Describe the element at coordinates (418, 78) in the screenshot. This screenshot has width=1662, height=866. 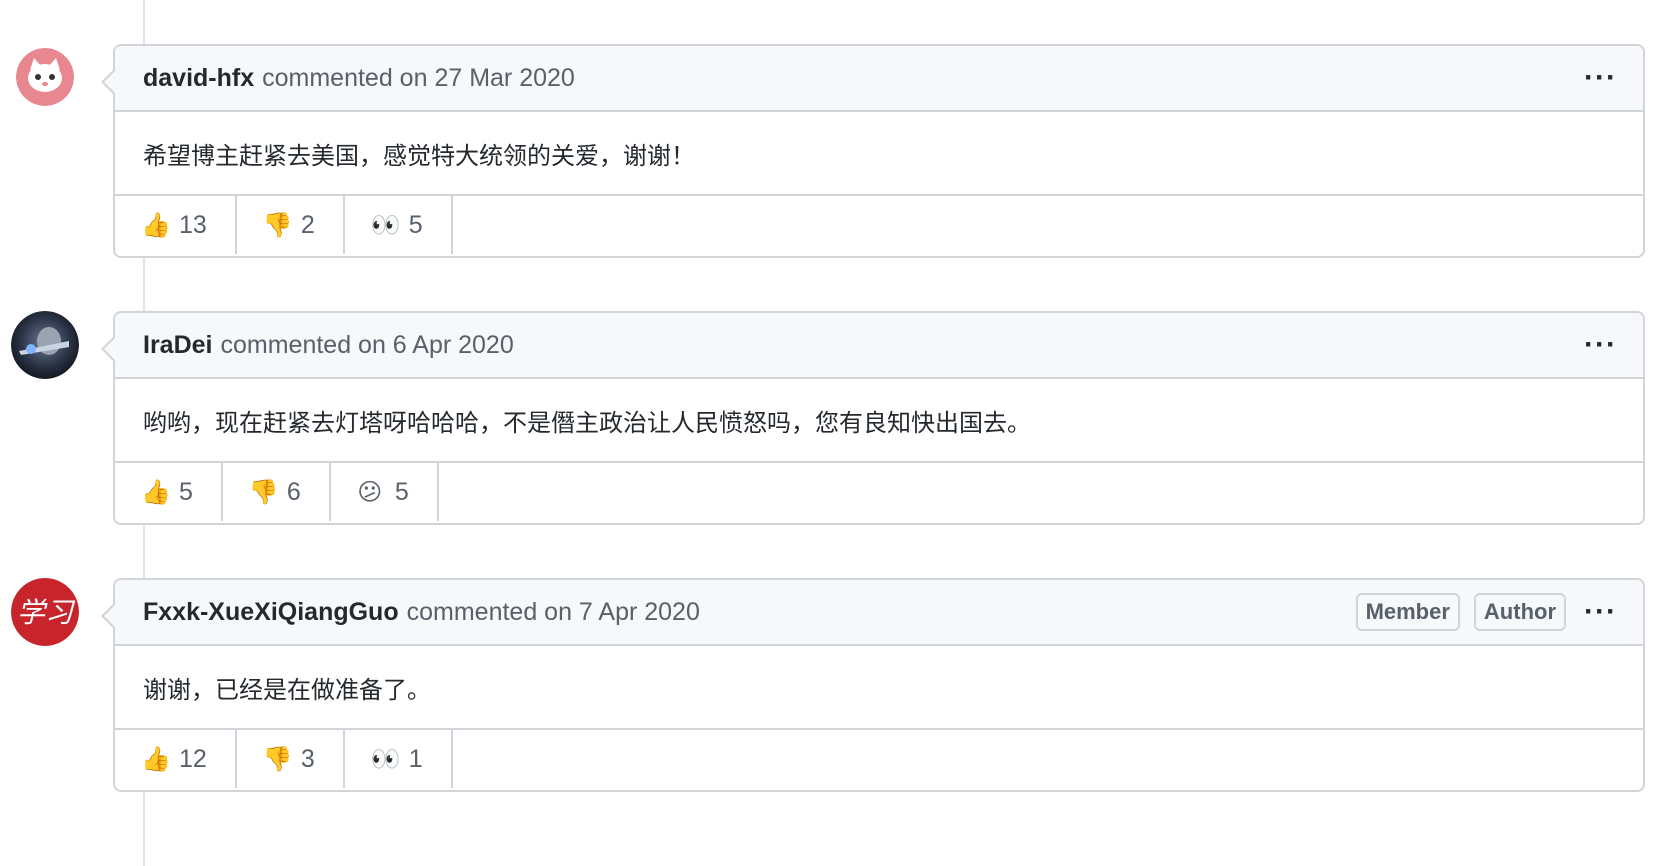
I see `comment-timestamp: commented on 27 Mar 2020` at that location.